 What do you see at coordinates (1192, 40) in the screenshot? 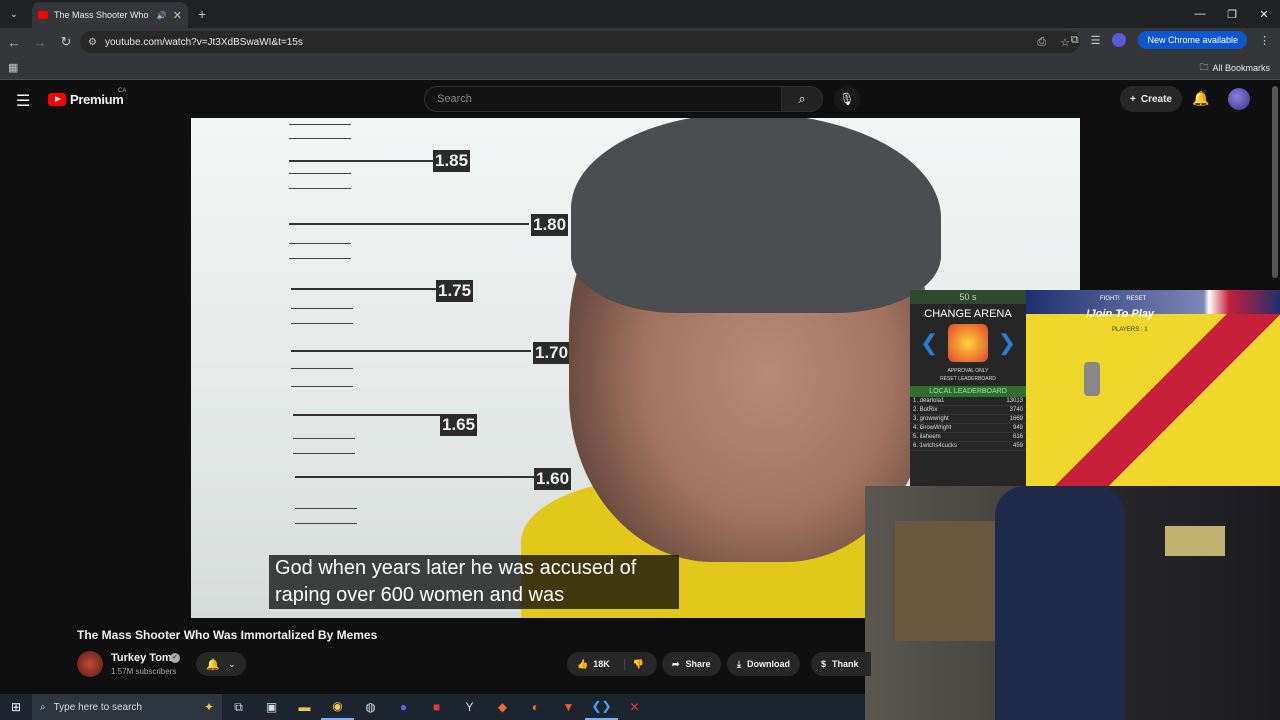
I see `new-chrome-button: New Chrome available` at bounding box center [1192, 40].